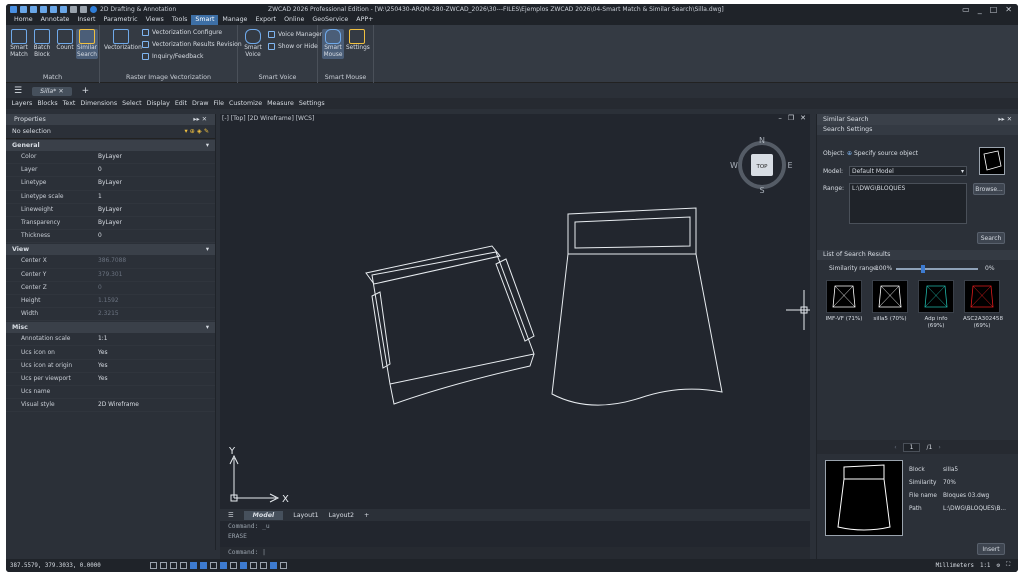 The height and width of the screenshot is (578, 1024). Describe the element at coordinates (110, 171) in the screenshot. I see `property-row: Layer 0` at that location.